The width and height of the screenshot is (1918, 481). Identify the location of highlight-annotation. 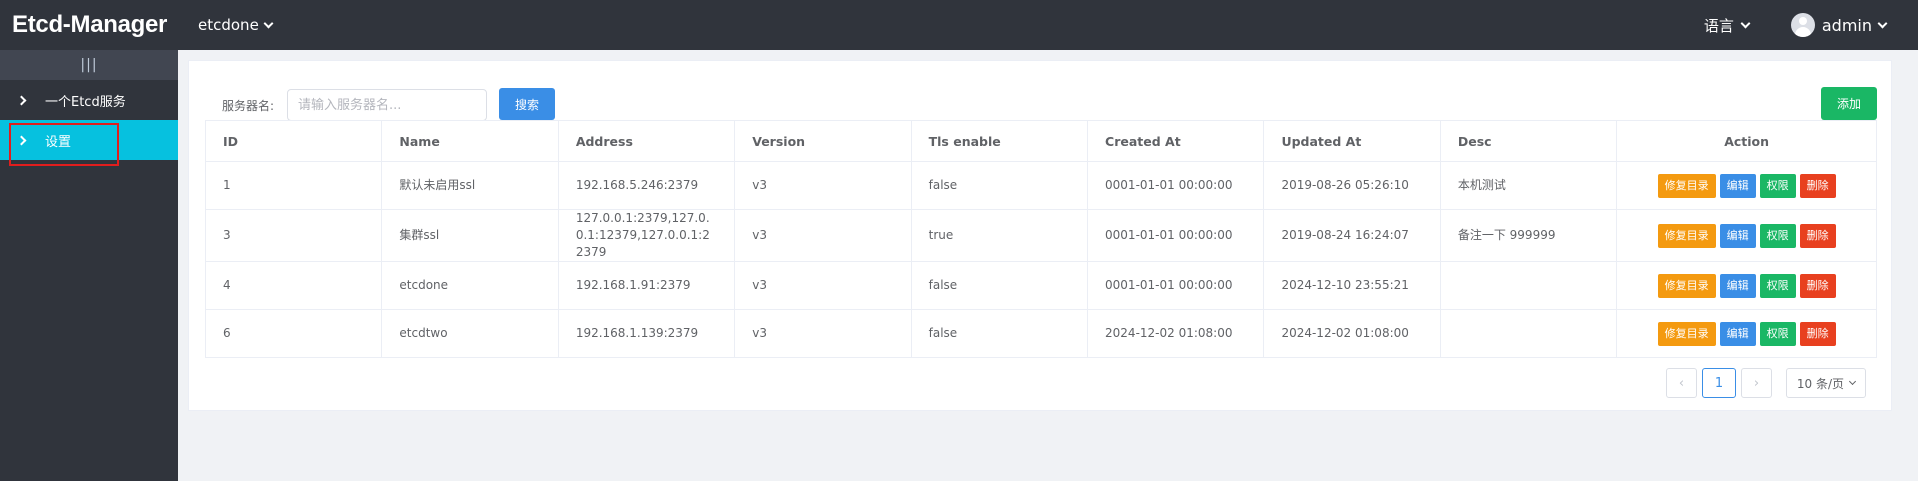
(64, 144).